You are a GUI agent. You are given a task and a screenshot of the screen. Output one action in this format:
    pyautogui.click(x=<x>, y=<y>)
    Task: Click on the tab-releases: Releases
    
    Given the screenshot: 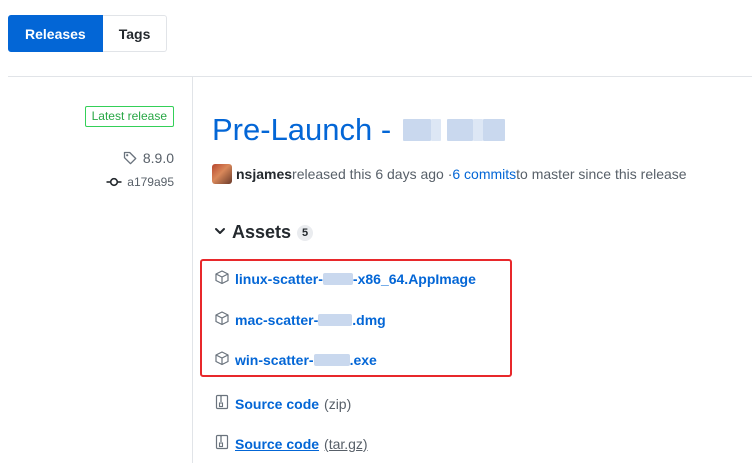 What is the action you would take?
    pyautogui.click(x=55, y=33)
    